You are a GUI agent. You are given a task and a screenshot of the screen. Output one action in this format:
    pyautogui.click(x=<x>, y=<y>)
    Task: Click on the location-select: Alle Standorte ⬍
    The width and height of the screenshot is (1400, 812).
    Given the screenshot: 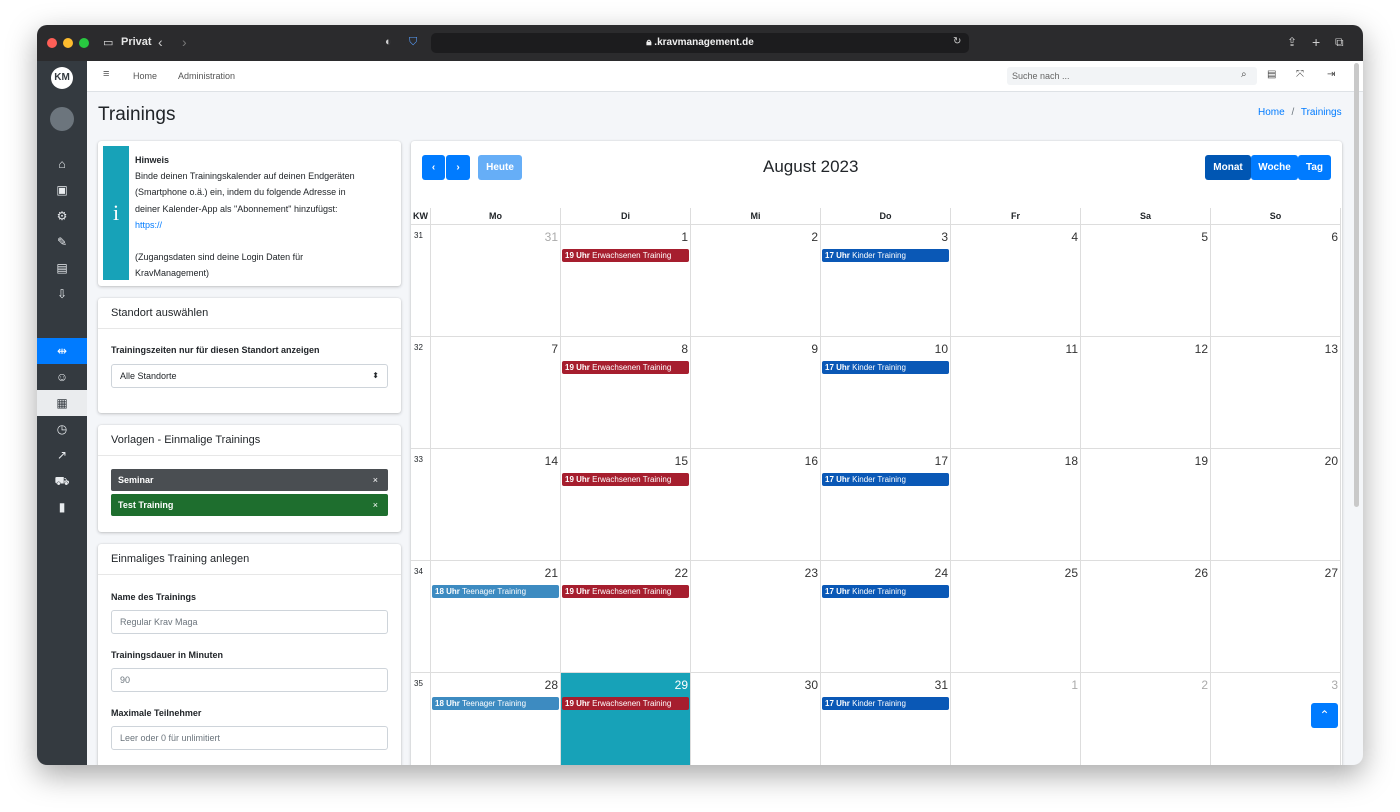 What is the action you would take?
    pyautogui.click(x=249, y=376)
    